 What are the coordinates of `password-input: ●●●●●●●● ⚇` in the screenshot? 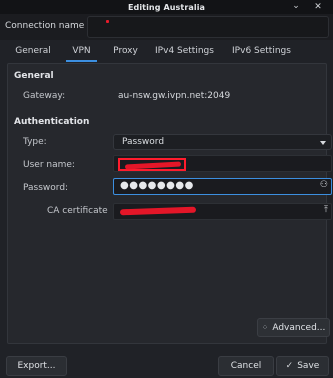 It's located at (222, 186).